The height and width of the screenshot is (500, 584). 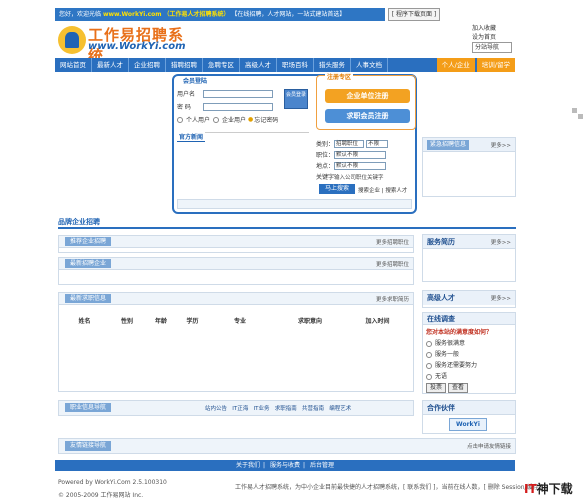 I want to click on guide-link: IT正海, so click(x=240, y=409).